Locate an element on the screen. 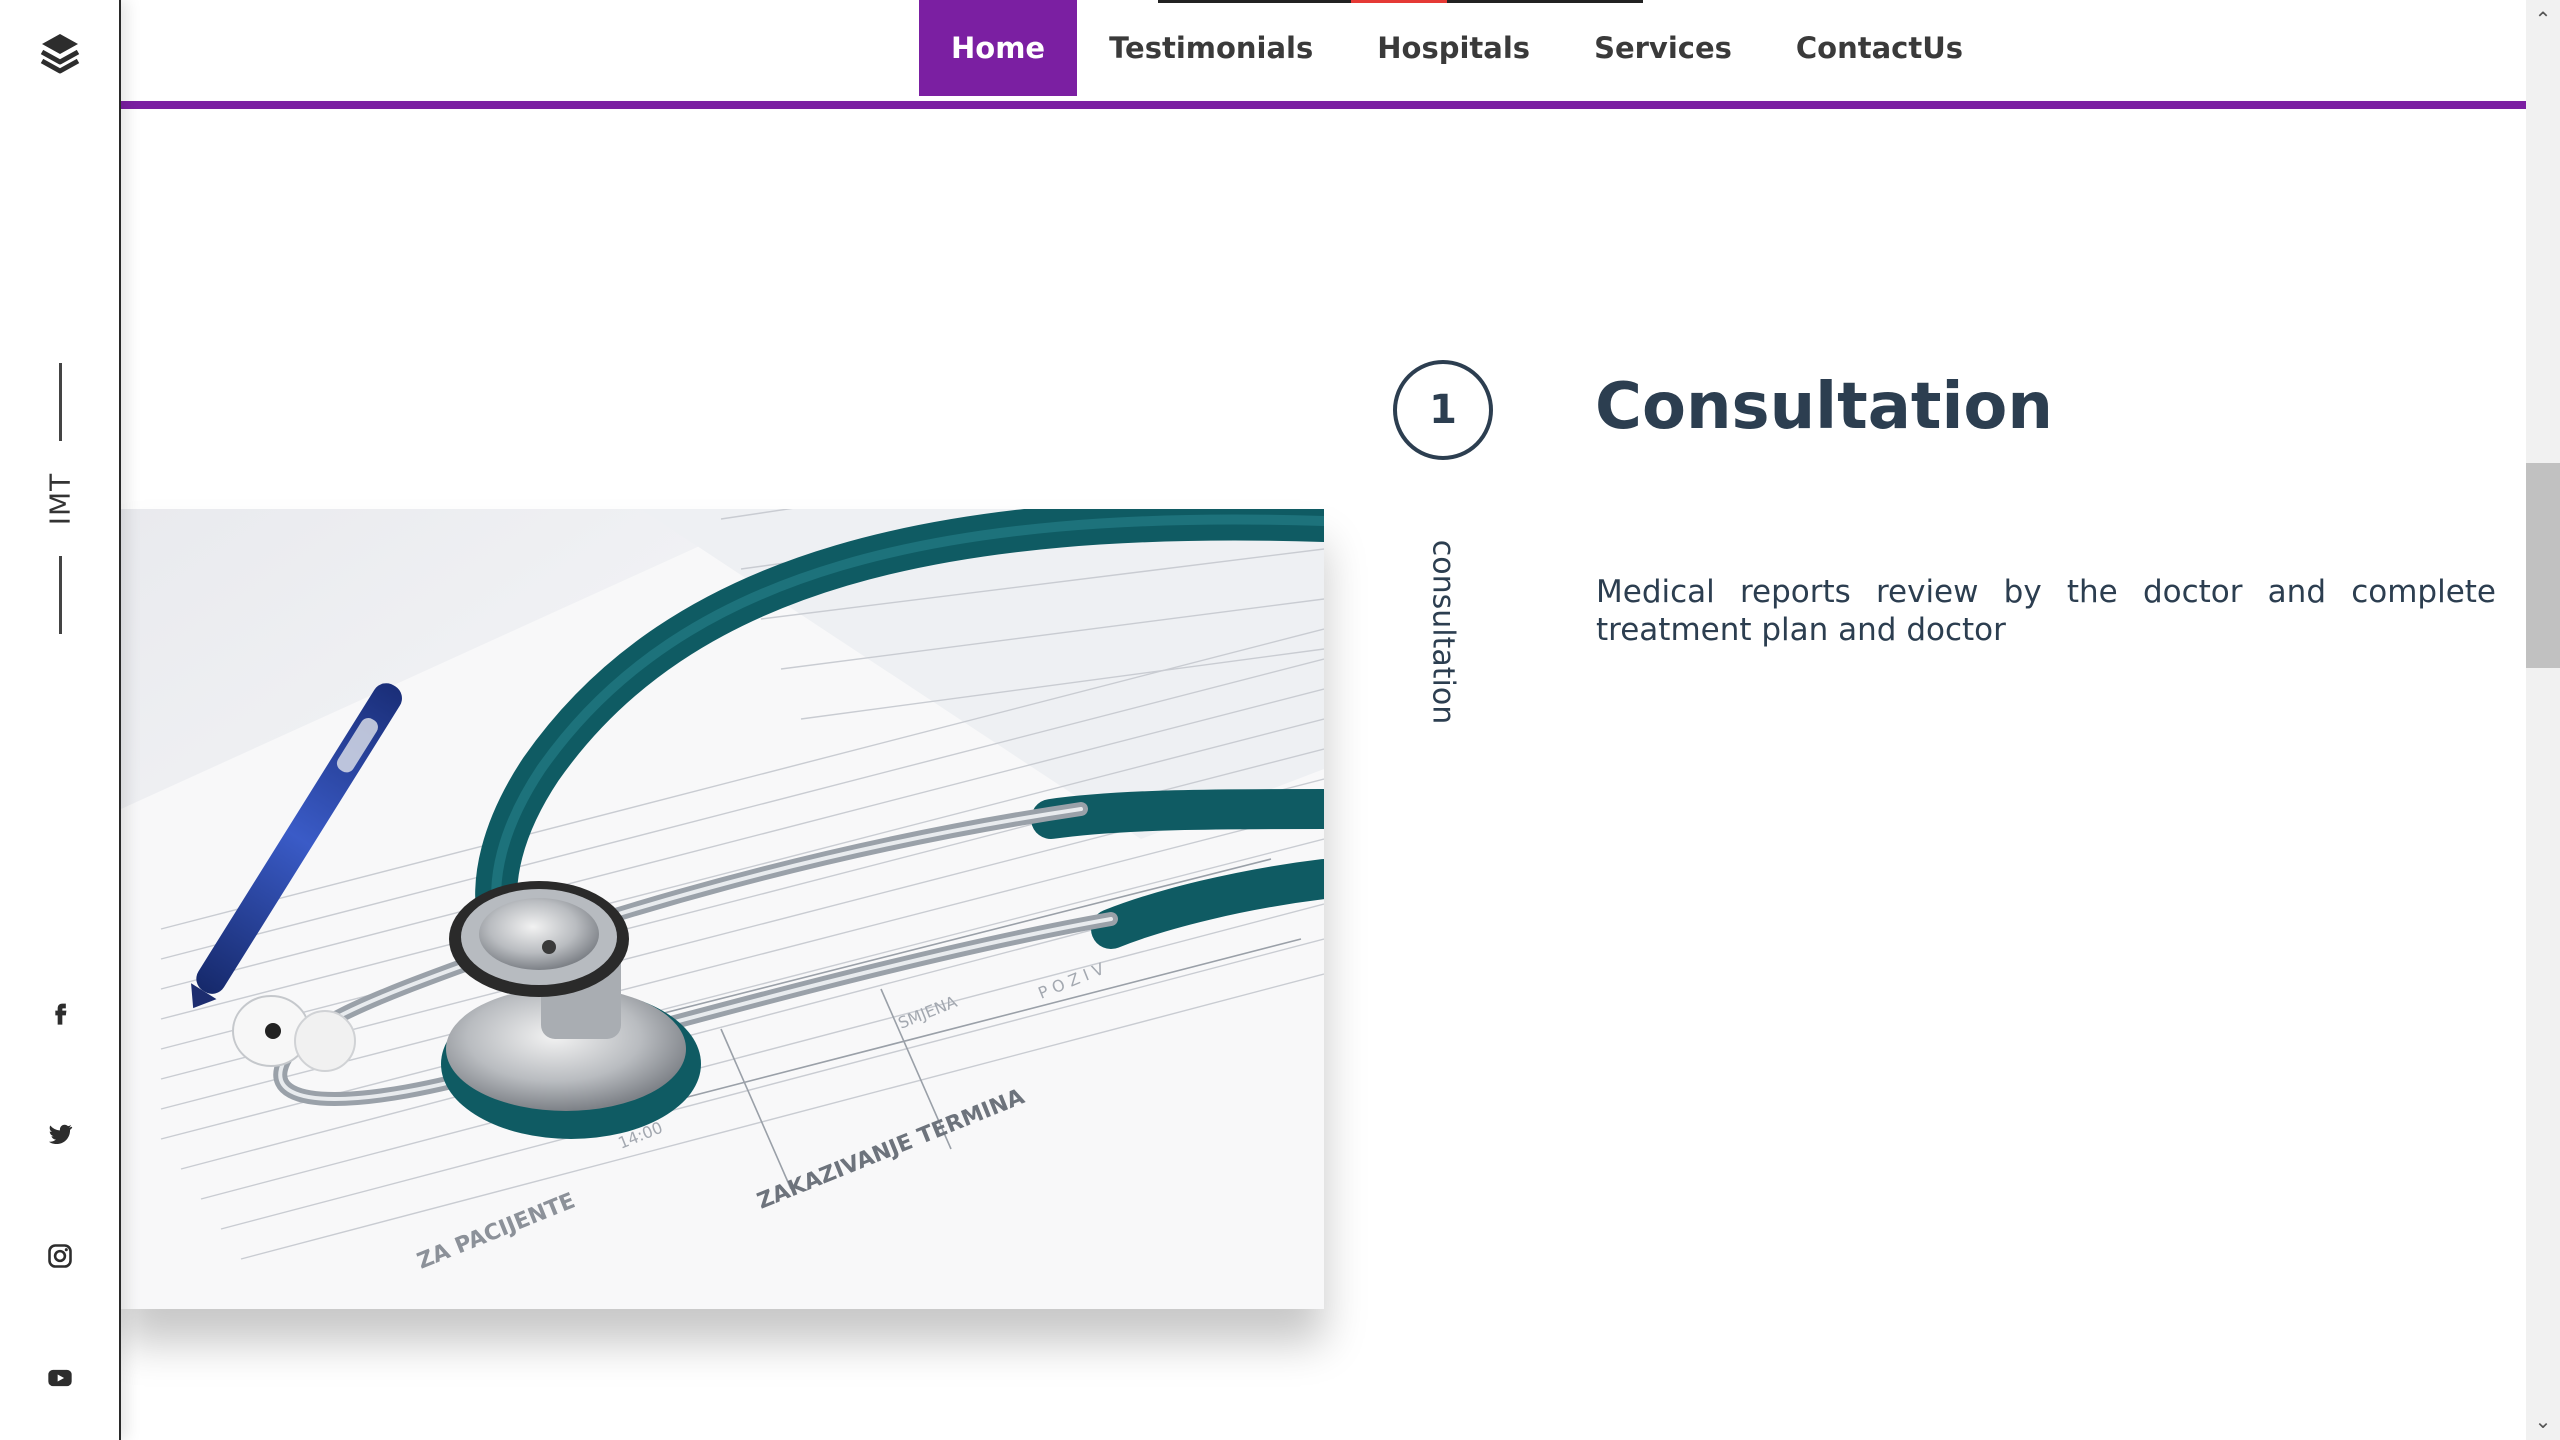 The width and height of the screenshot is (2560, 1440). brand-divider-top is located at coordinates (60, 402).